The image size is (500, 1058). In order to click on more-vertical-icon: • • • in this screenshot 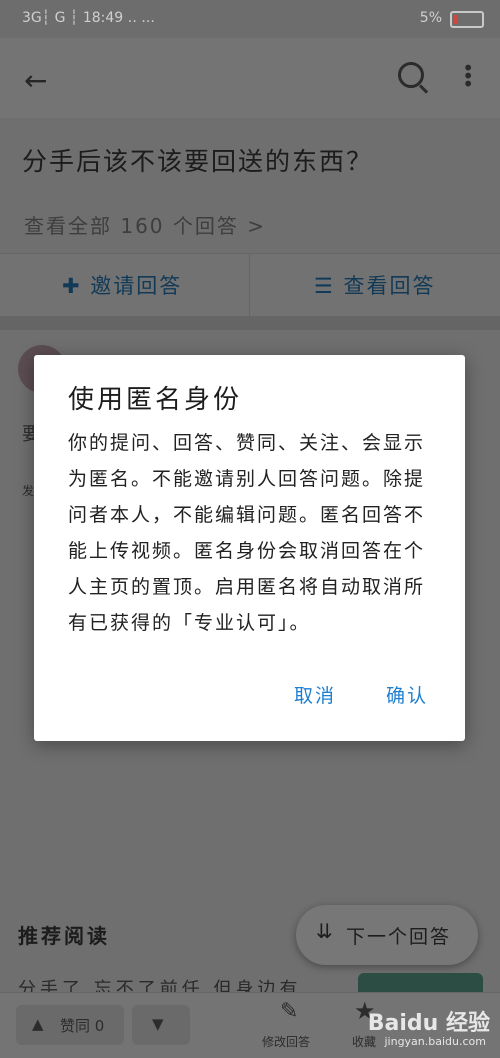, I will do `click(468, 76)`.